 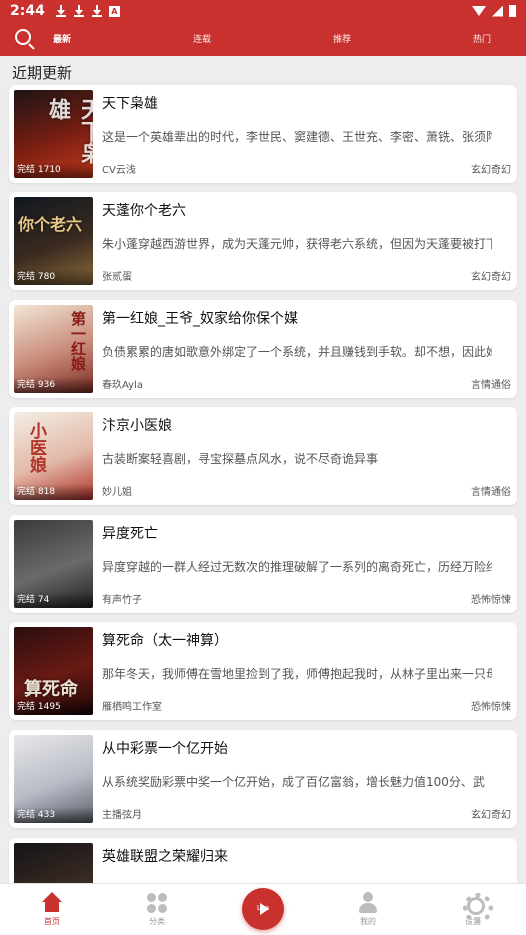 What do you see at coordinates (122, 600) in the screenshot?
I see `book-author: 有声竹子` at bounding box center [122, 600].